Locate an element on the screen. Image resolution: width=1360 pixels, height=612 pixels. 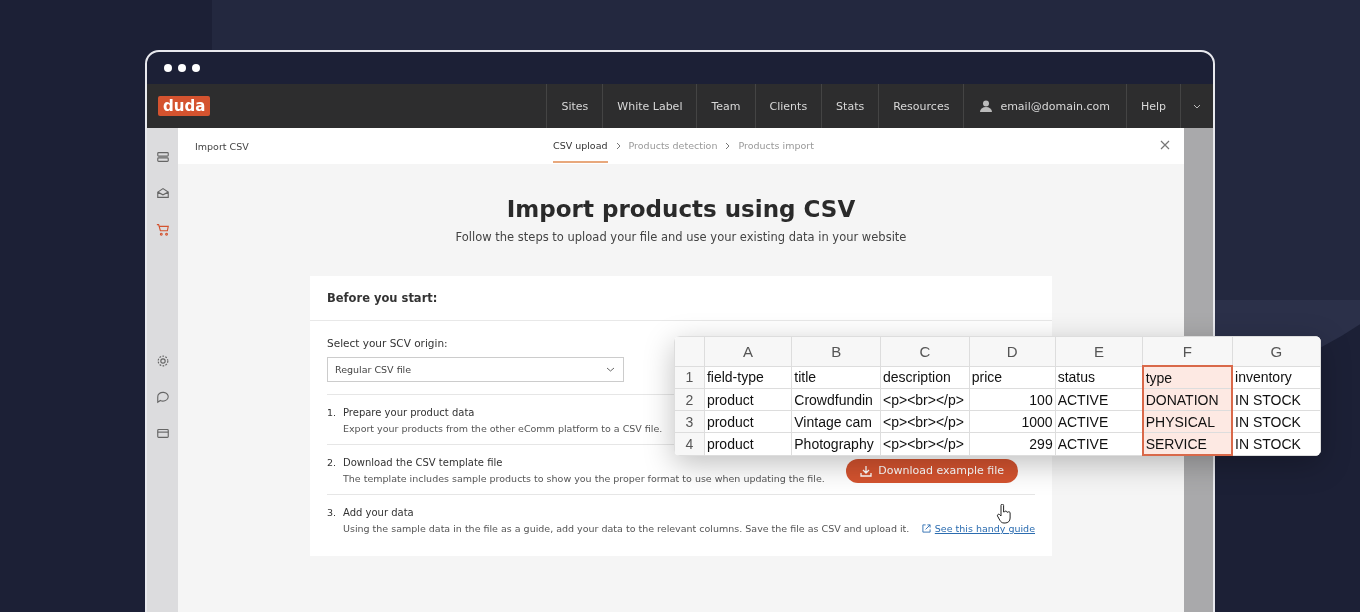
step-number: 2. is located at coordinates (332, 462).